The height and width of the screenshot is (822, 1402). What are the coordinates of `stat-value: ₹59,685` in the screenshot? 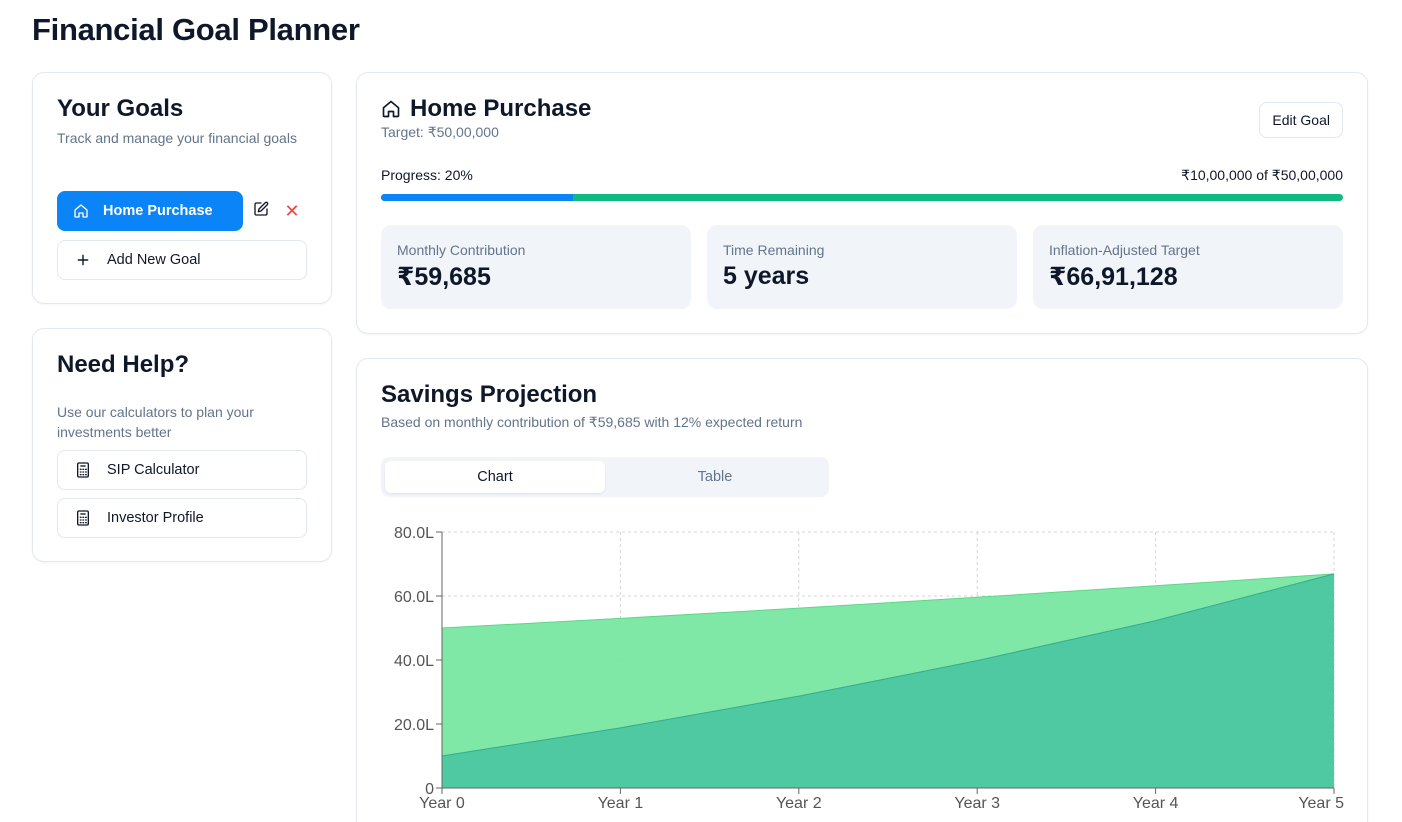 It's located at (444, 277).